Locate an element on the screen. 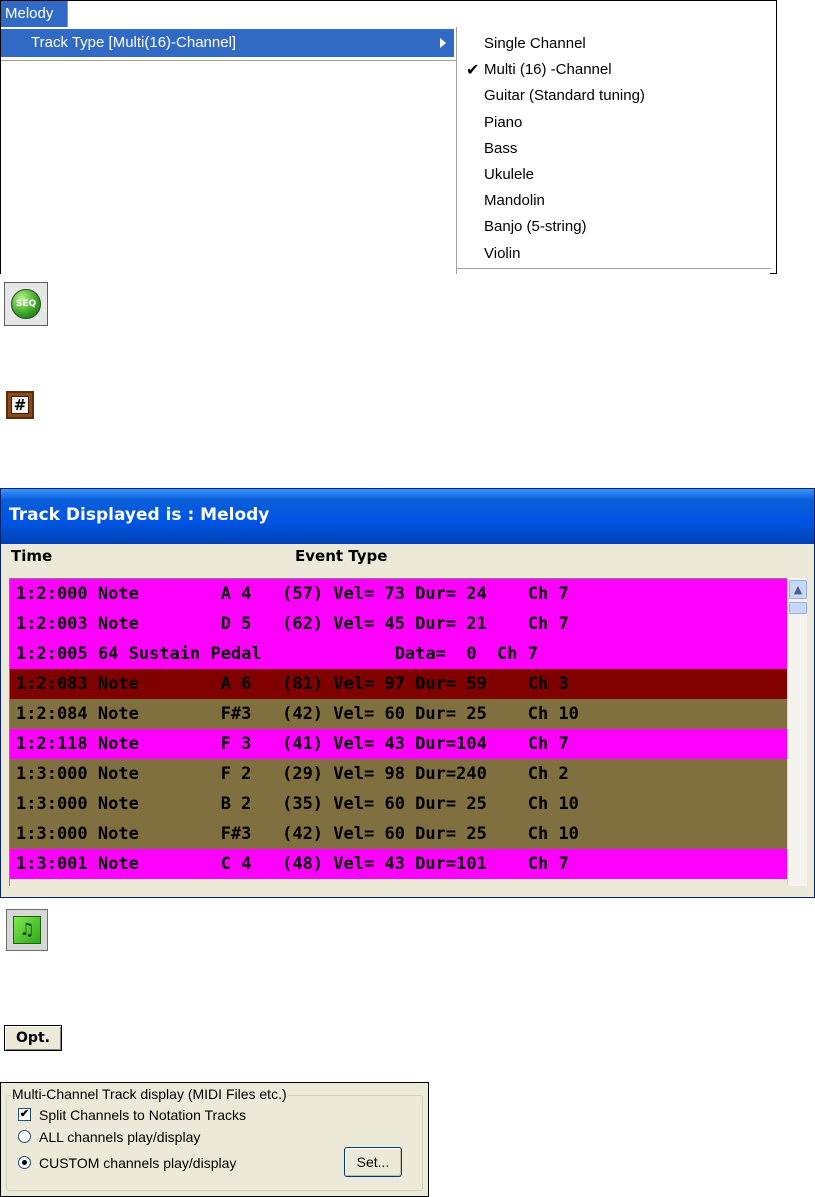 The height and width of the screenshot is (1197, 815). submenu-item: Single Channel is located at coordinates (535, 44).